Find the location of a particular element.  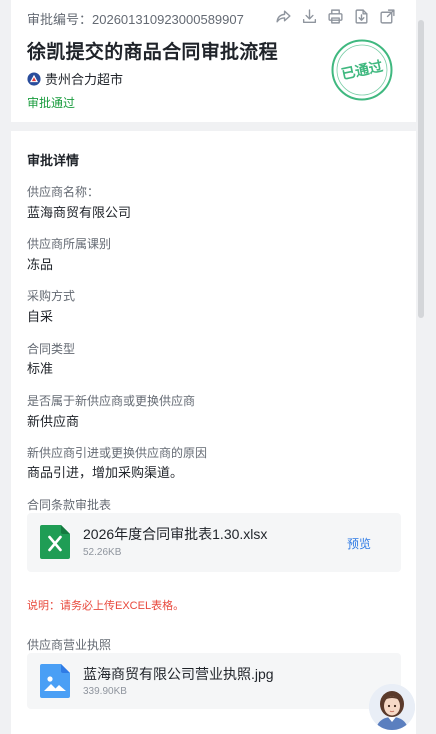

upload-note: 说明：请务必上传EXCEL表格。 is located at coordinates (106, 606).